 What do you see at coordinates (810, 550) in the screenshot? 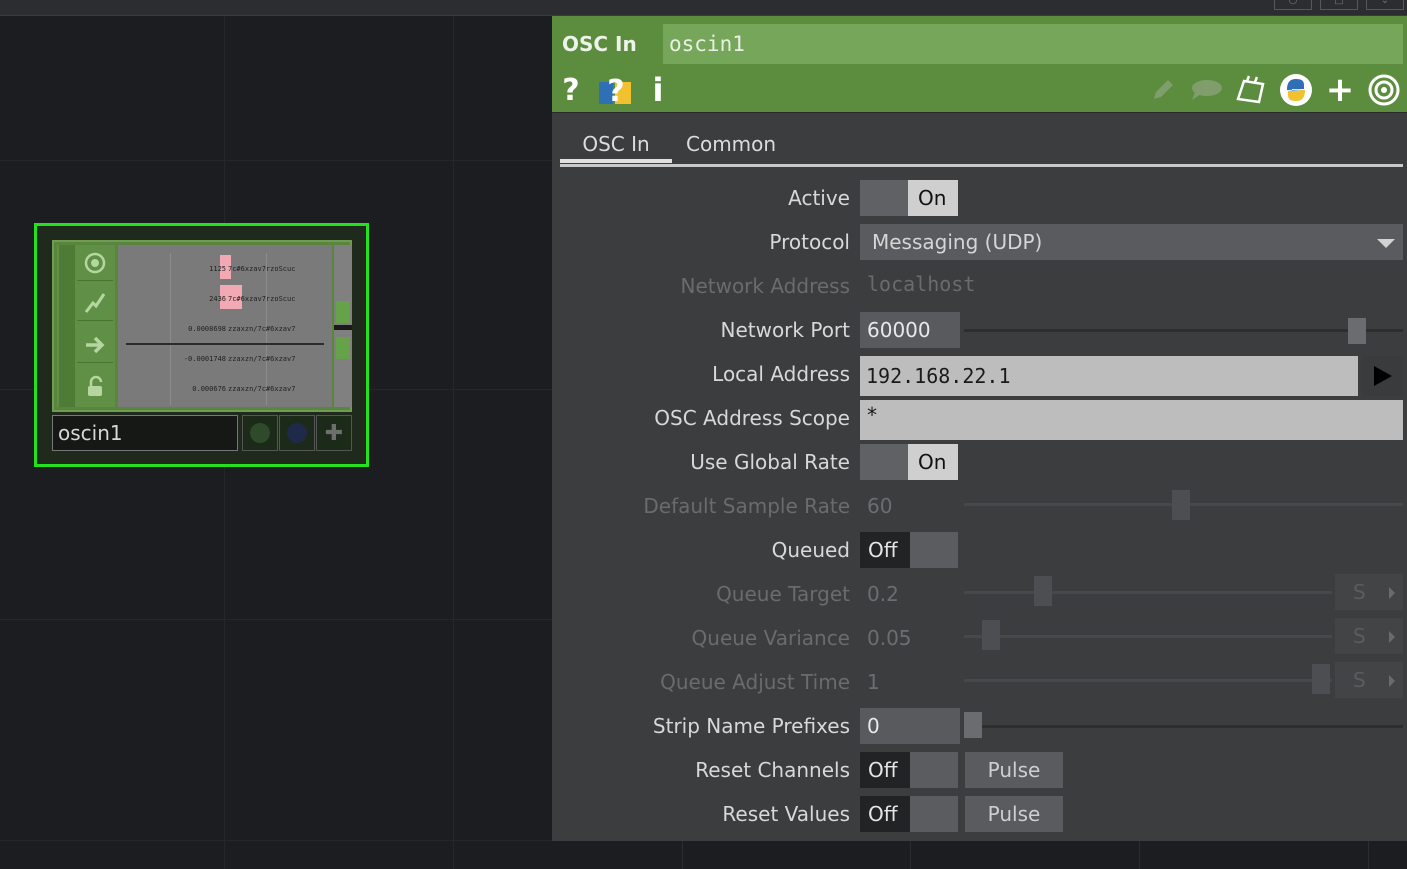
I see `param-label: Queued` at bounding box center [810, 550].